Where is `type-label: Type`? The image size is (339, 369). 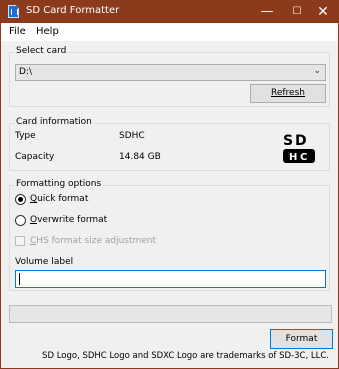
type-label: Type is located at coordinates (25, 136).